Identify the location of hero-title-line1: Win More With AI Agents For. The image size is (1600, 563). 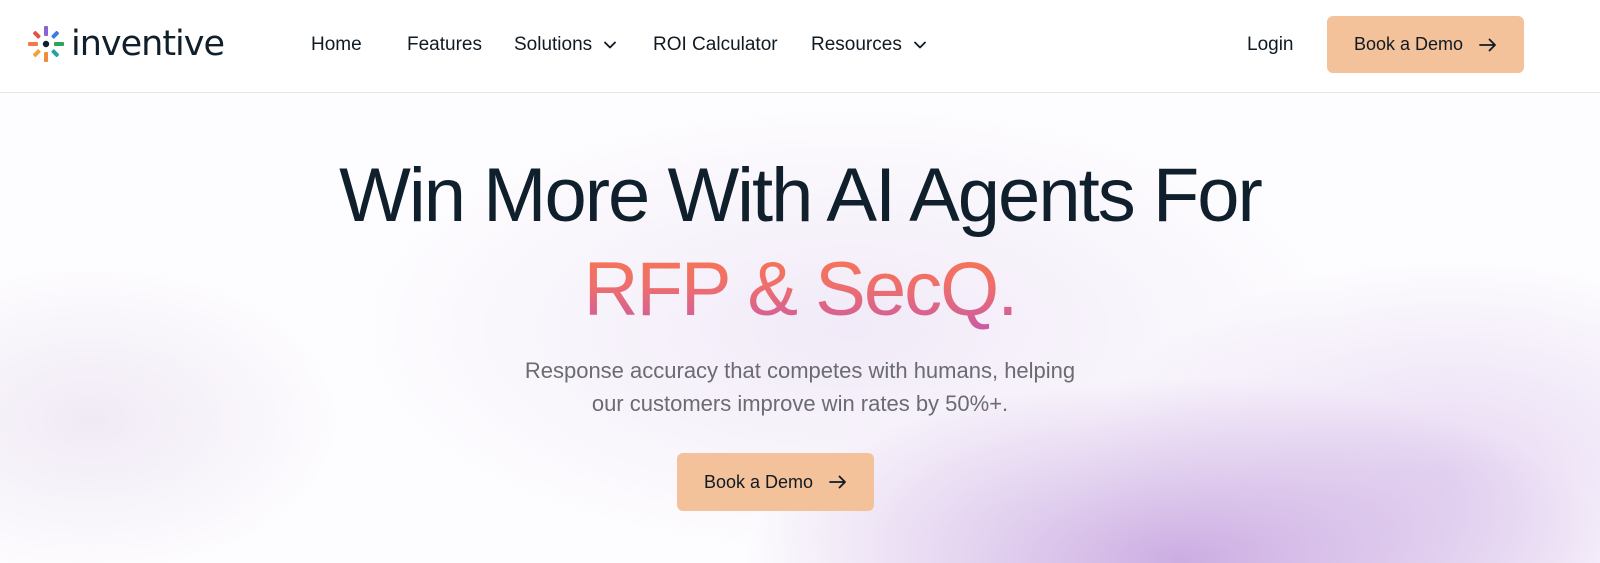
(801, 195).